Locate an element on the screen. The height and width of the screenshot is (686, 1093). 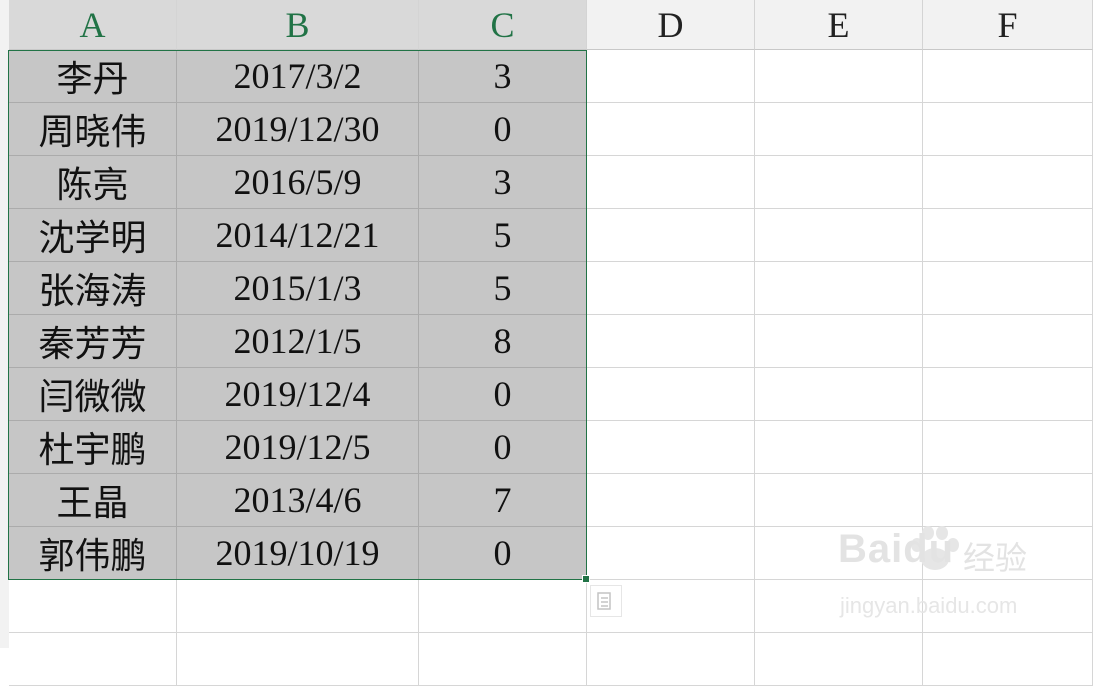
cell-c6: 8 is located at coordinates (503, 341).